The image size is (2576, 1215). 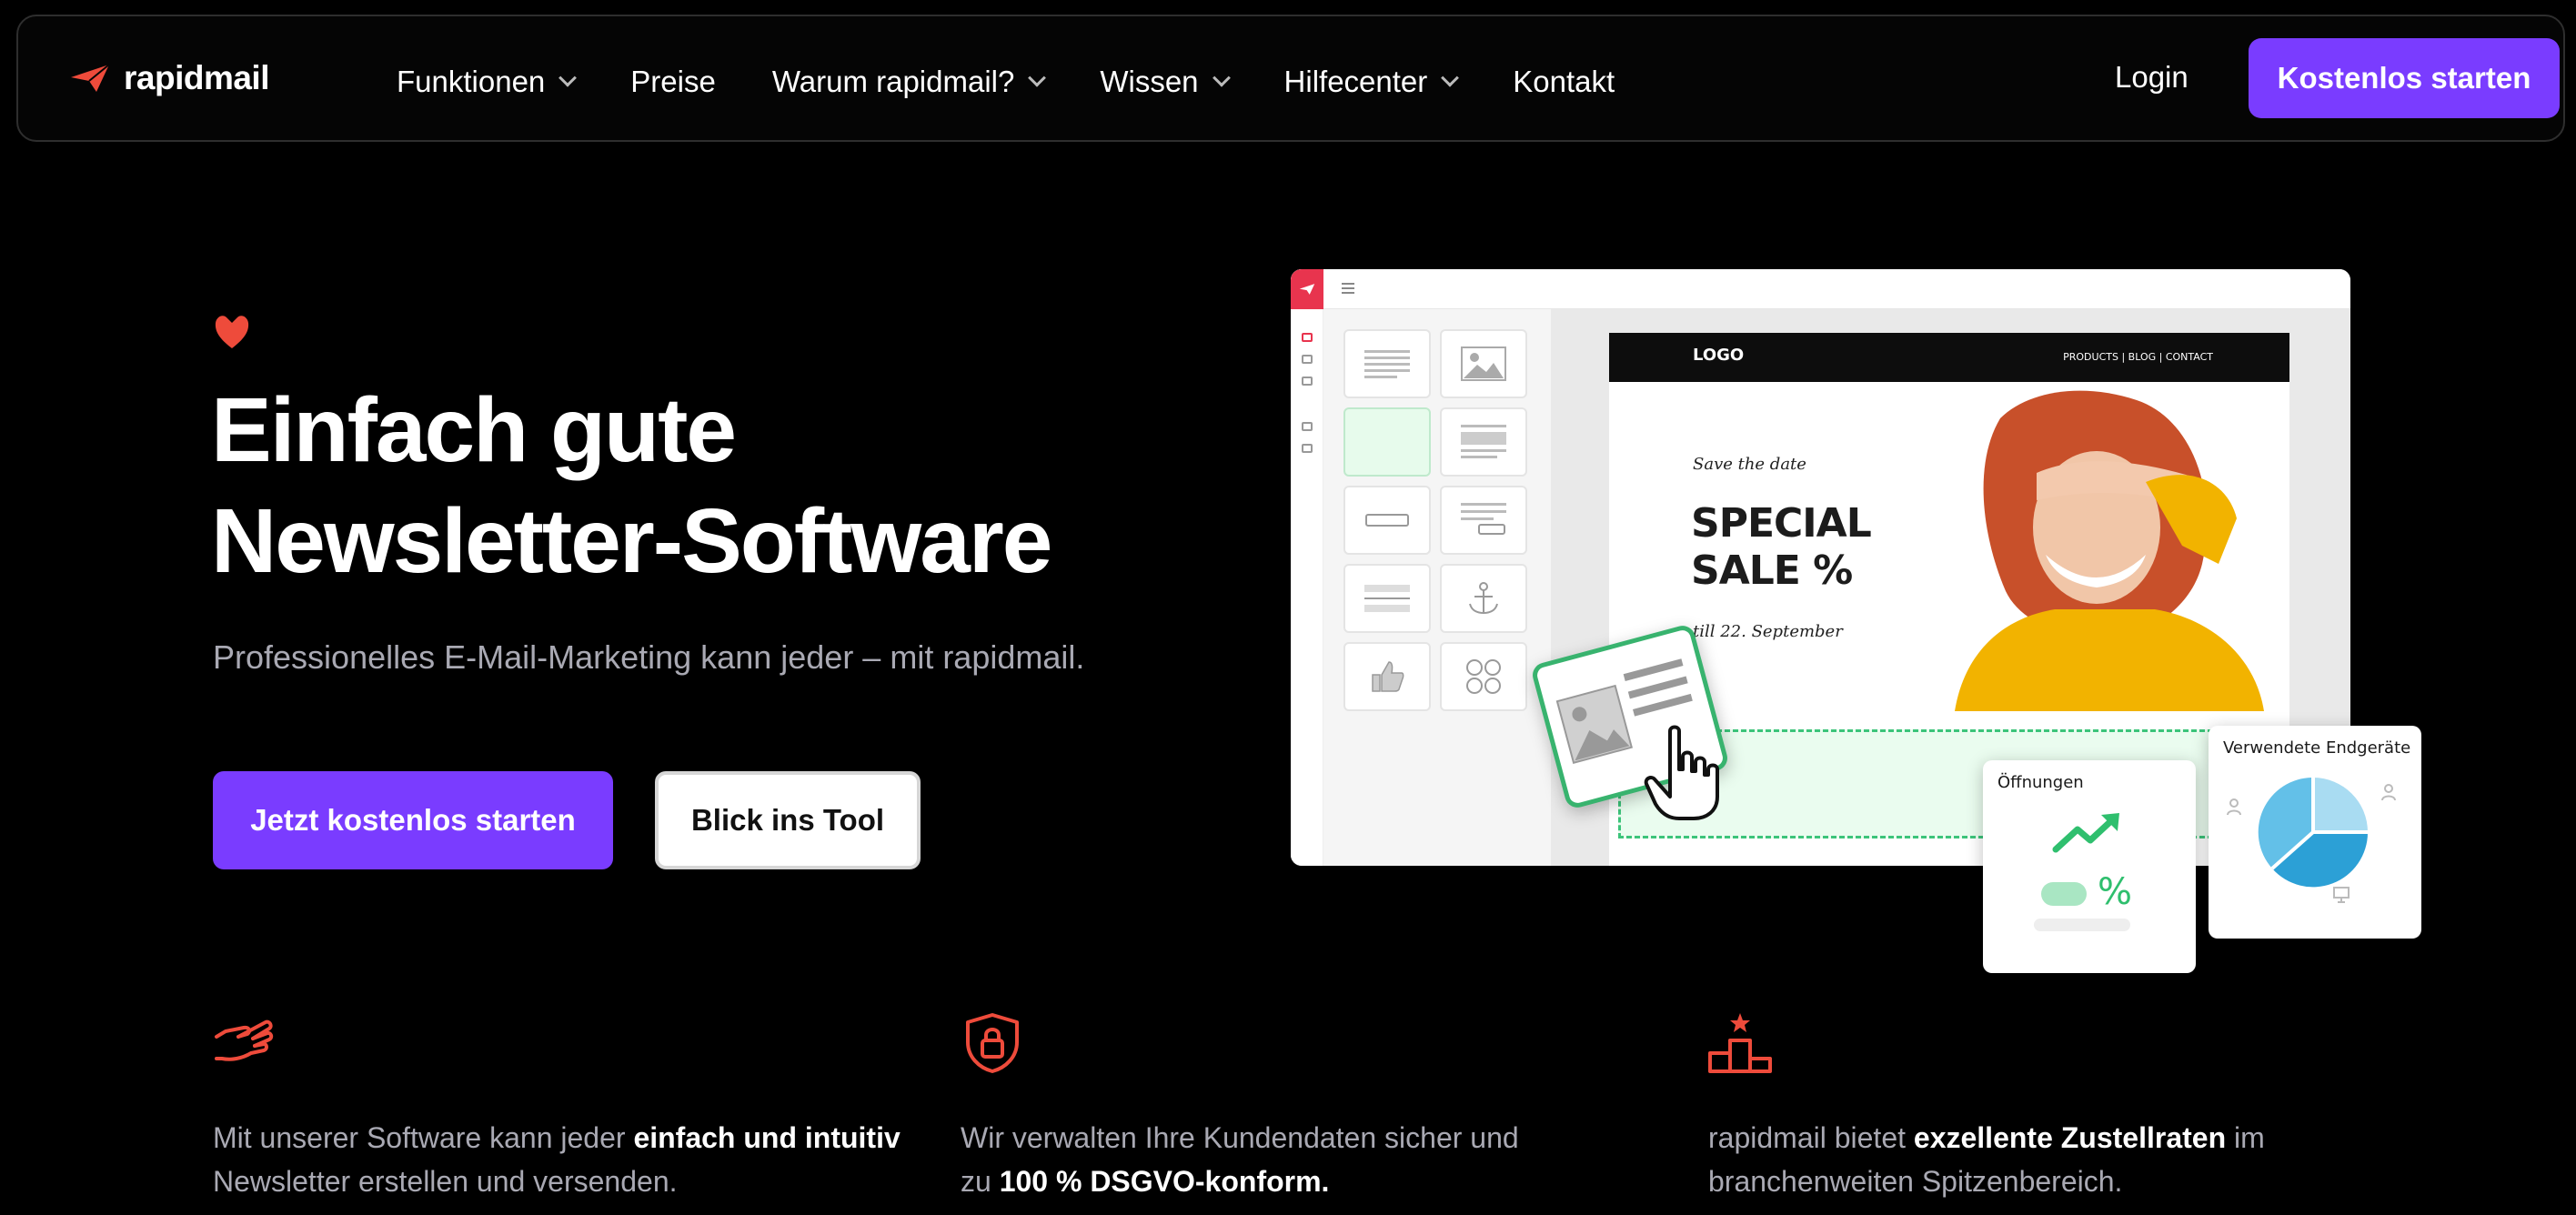 I want to click on text-button-block-icon, so click(x=1483, y=520).